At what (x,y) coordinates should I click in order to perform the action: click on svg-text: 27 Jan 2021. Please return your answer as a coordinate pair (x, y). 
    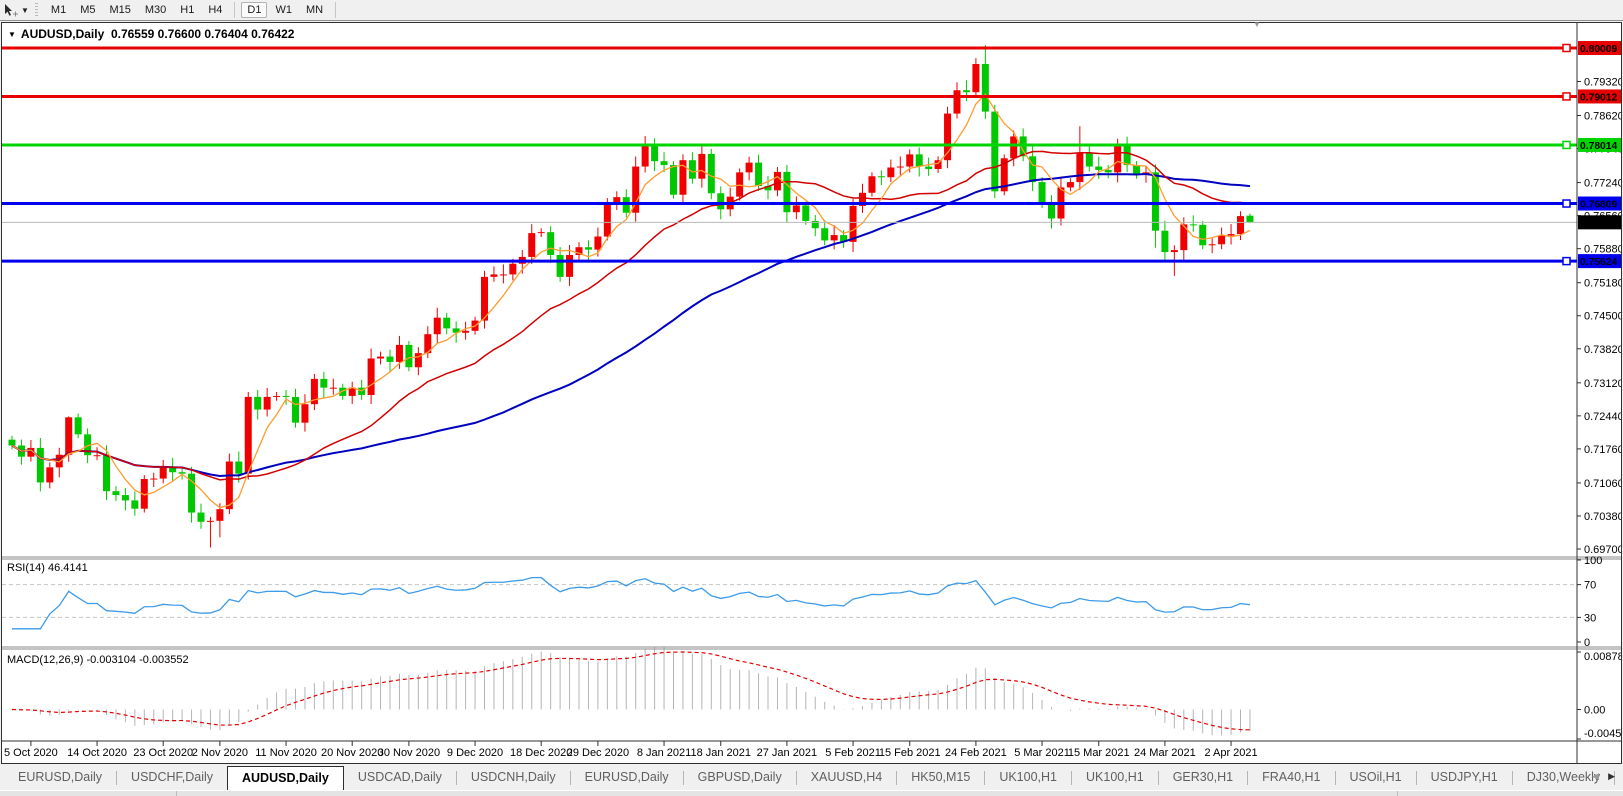
    Looking at the image, I should click on (787, 753).